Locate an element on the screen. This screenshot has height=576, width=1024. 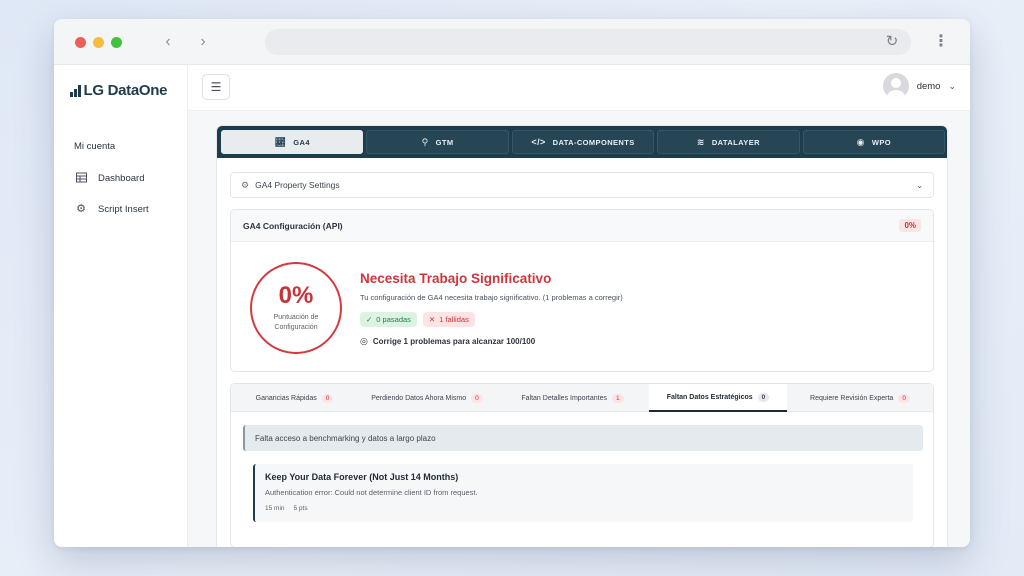
score-label-line: Puntuación de is located at coordinates (296, 317).